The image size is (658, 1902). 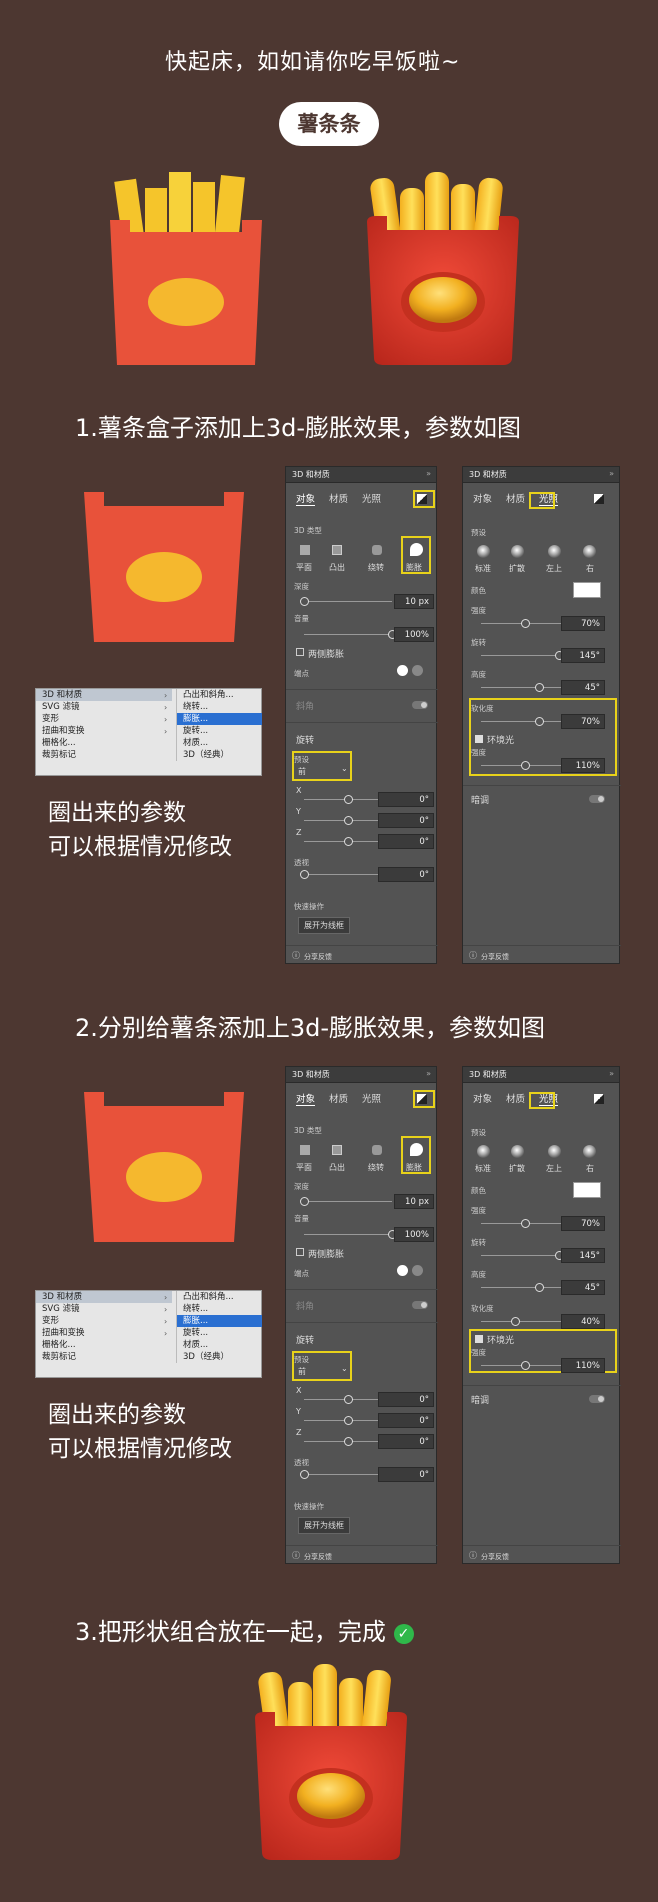 What do you see at coordinates (337, 1150) in the screenshot?
I see `extrude-icon` at bounding box center [337, 1150].